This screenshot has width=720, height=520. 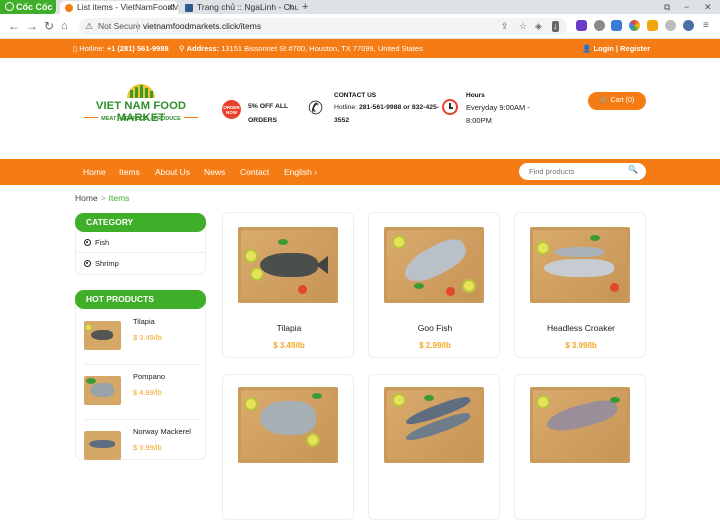 I want to click on url-text: vietnamfoodmarkets.click/items, so click(x=202, y=26).